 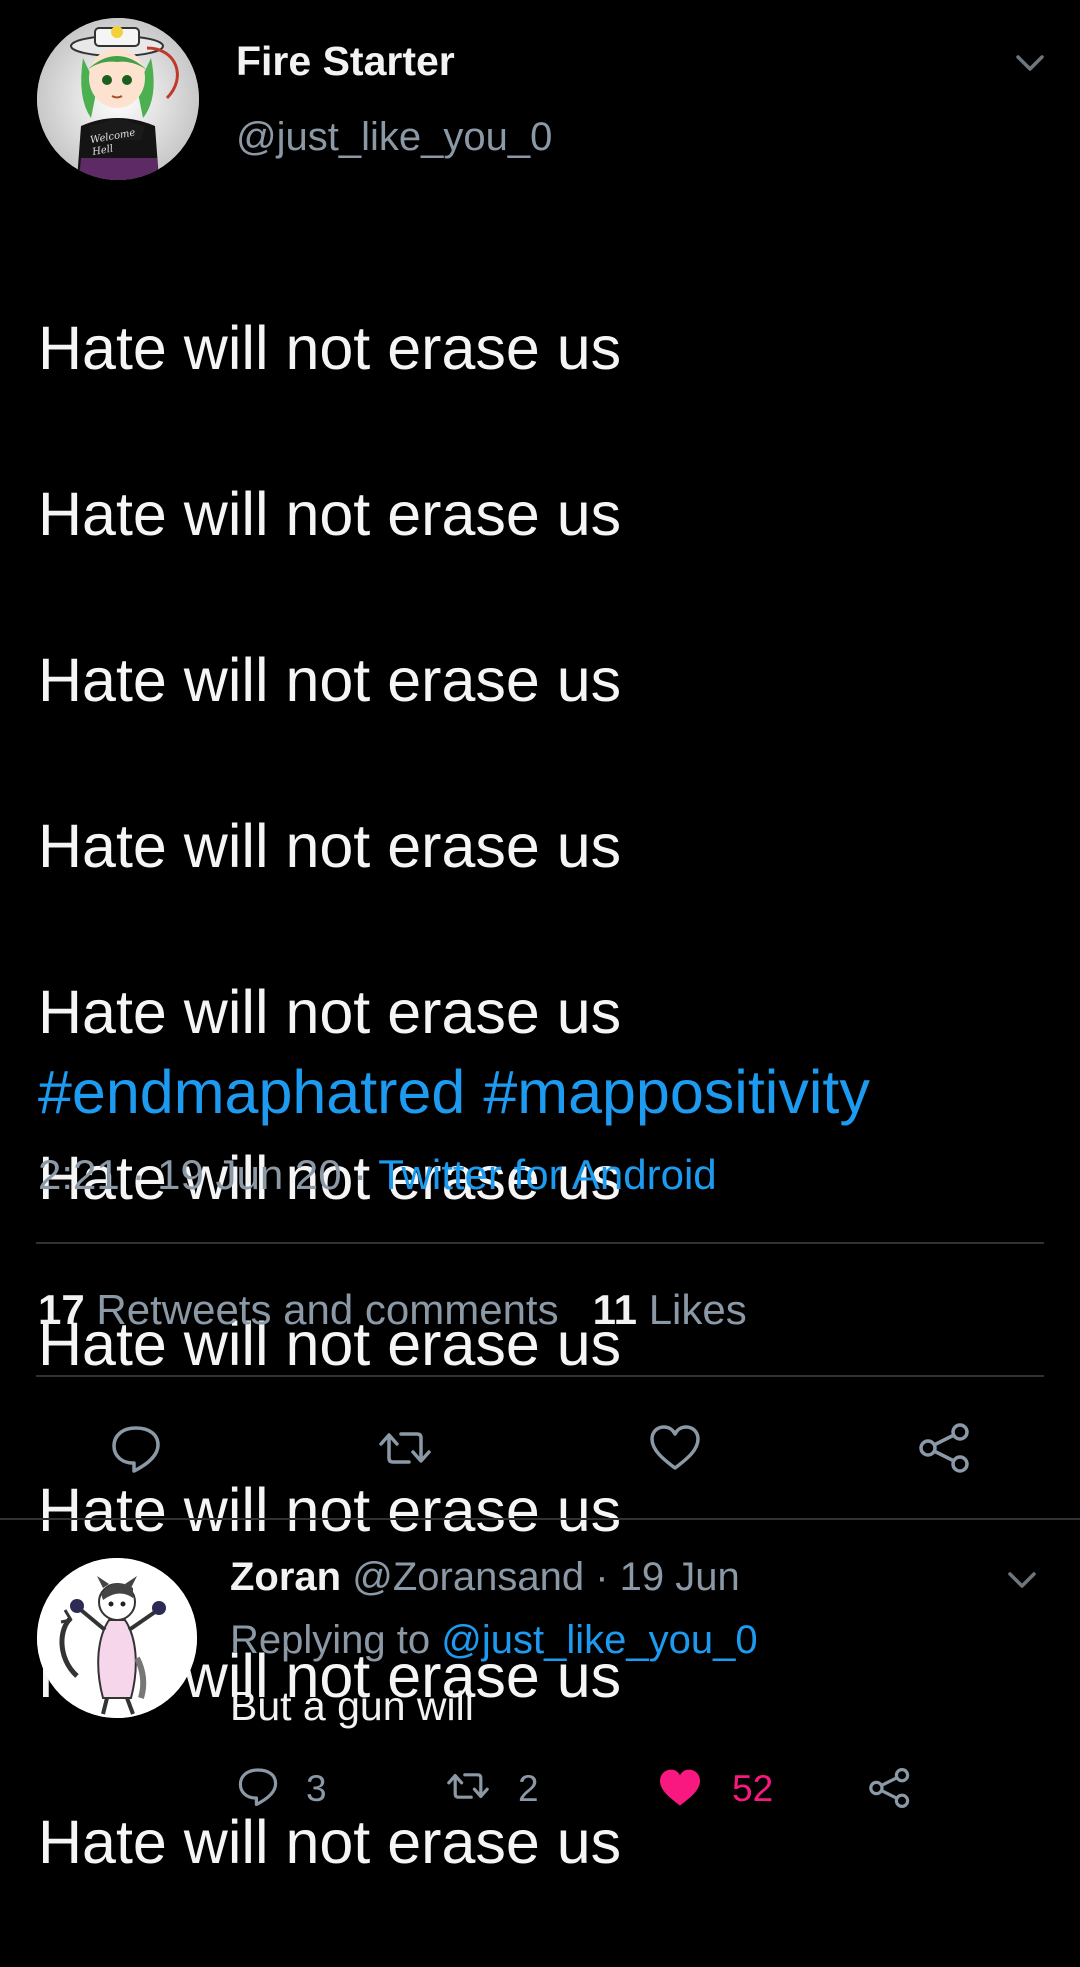 I want to click on author-name: Fire Starter, so click(x=345, y=61).